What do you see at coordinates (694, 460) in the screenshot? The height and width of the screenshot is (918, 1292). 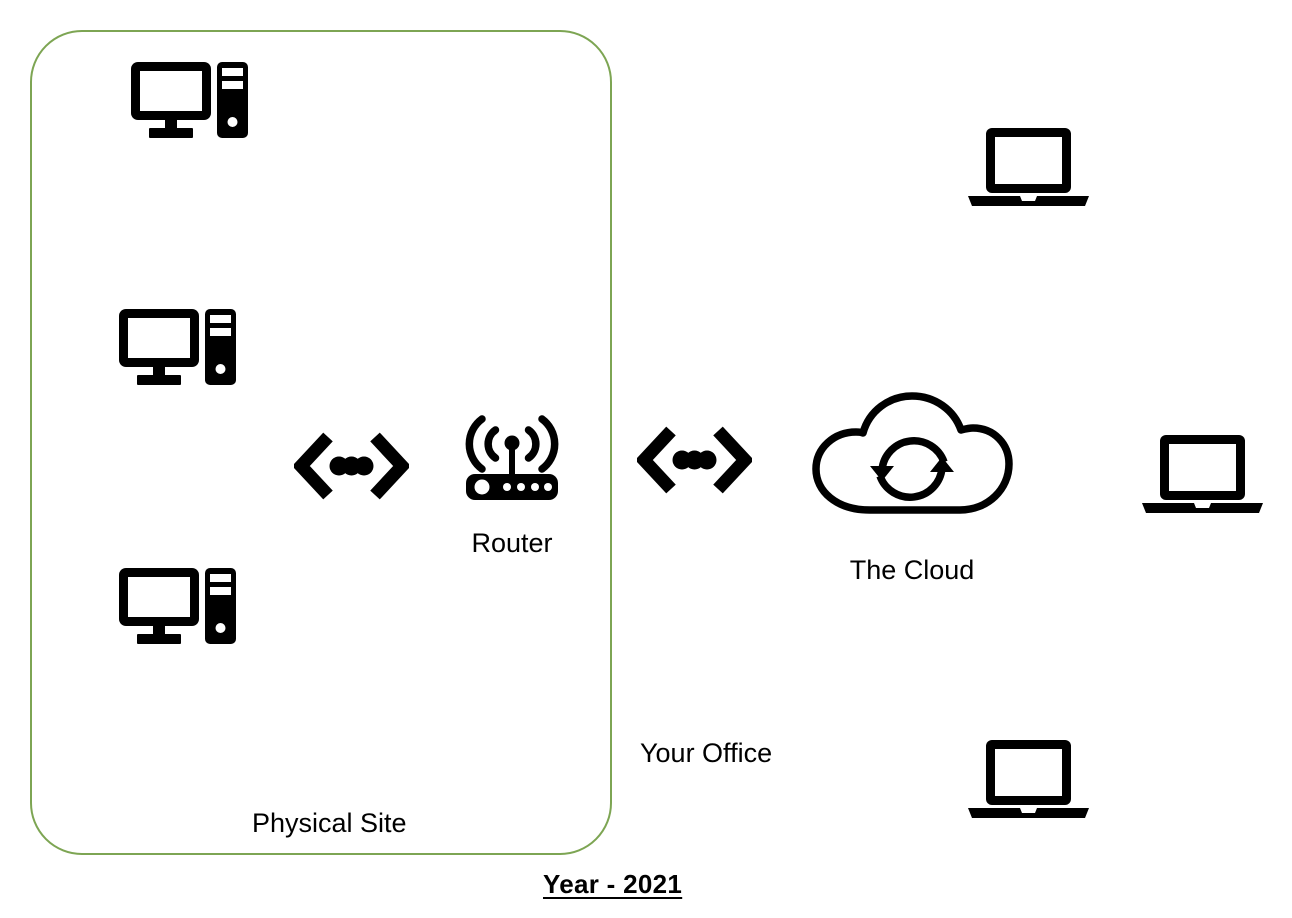 I see `network-link-icon-right` at bounding box center [694, 460].